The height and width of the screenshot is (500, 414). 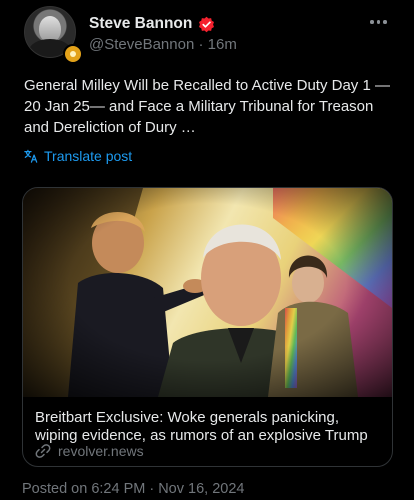 I want to click on author-name: Steve Bannon, so click(x=140, y=24).